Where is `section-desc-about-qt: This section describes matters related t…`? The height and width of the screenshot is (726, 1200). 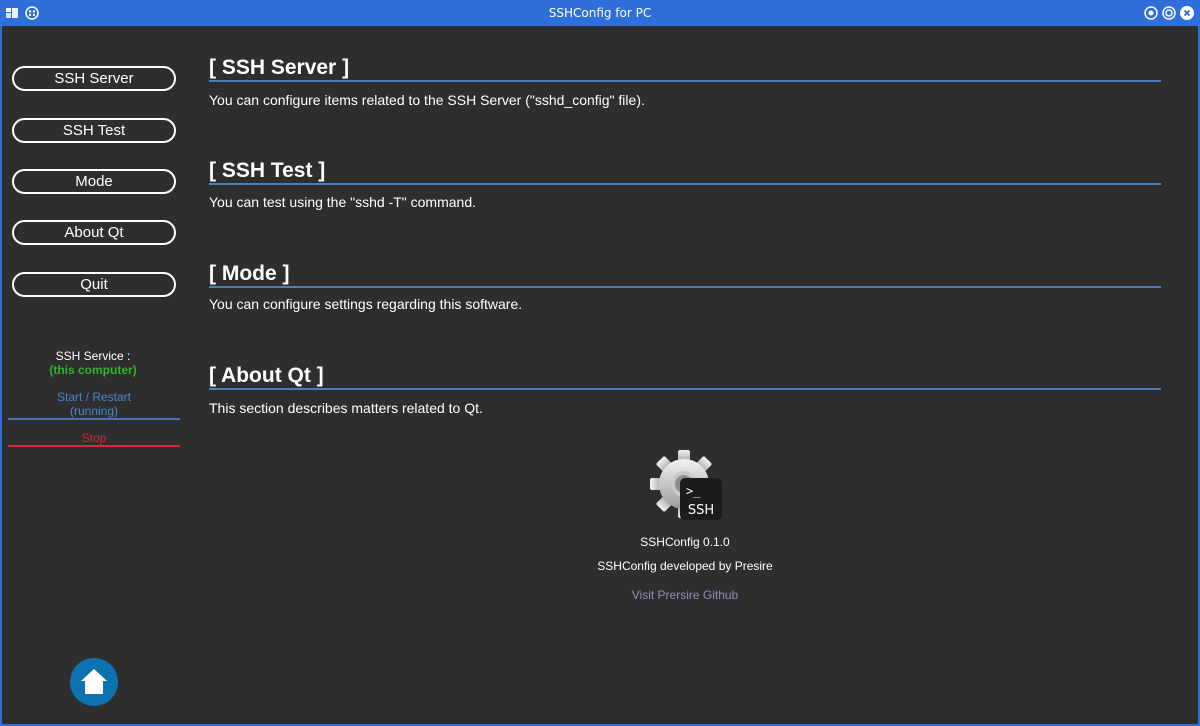
section-desc-about-qt: This section describes matters related t… is located at coordinates (346, 408).